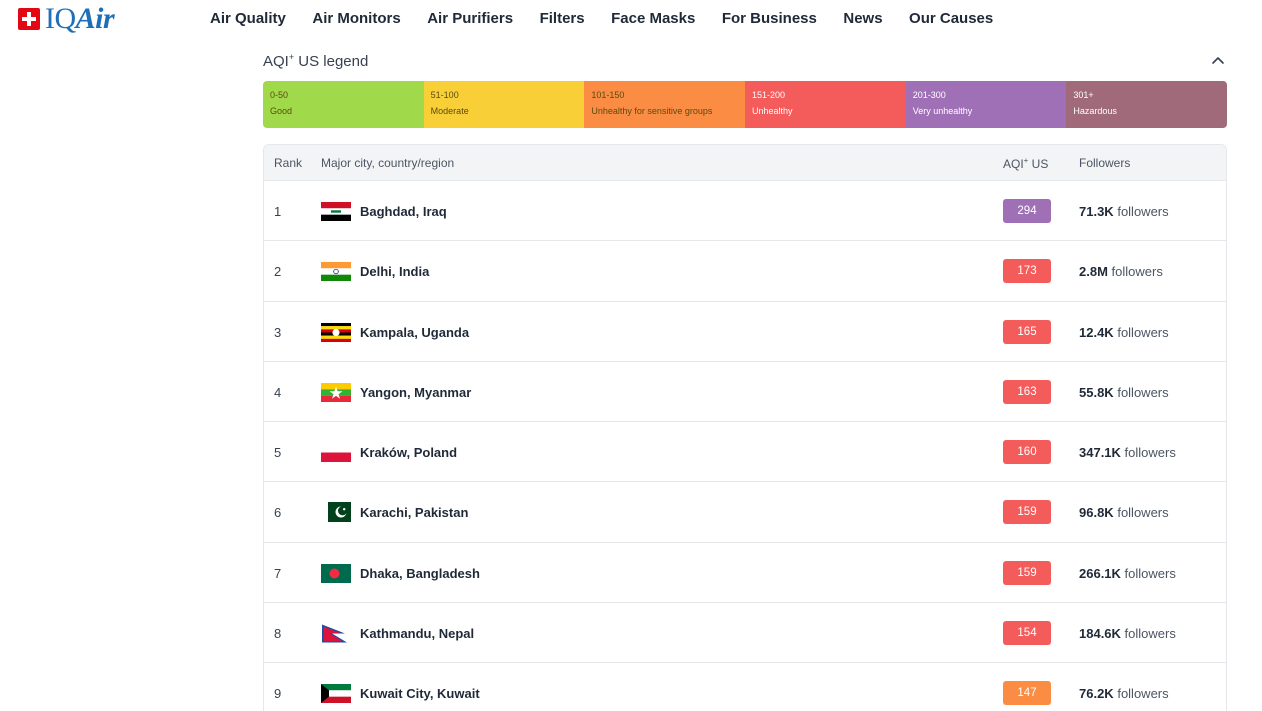 This screenshot has height=711, width=1262. Describe the element at coordinates (403, 211) in the screenshot. I see `row-city: Baghdad, Iraq` at that location.